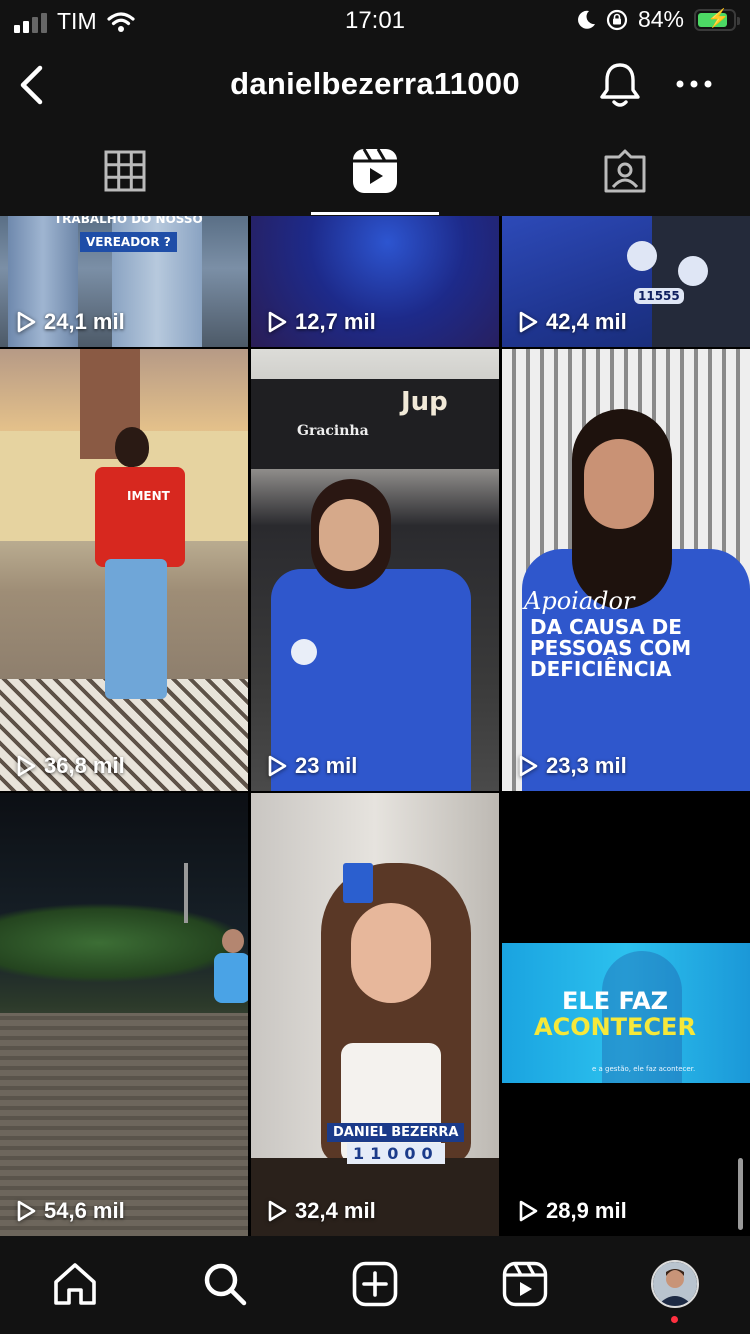 This screenshot has height=1334, width=750. I want to click on reel-view-count: 12,7 mil, so click(335, 321).